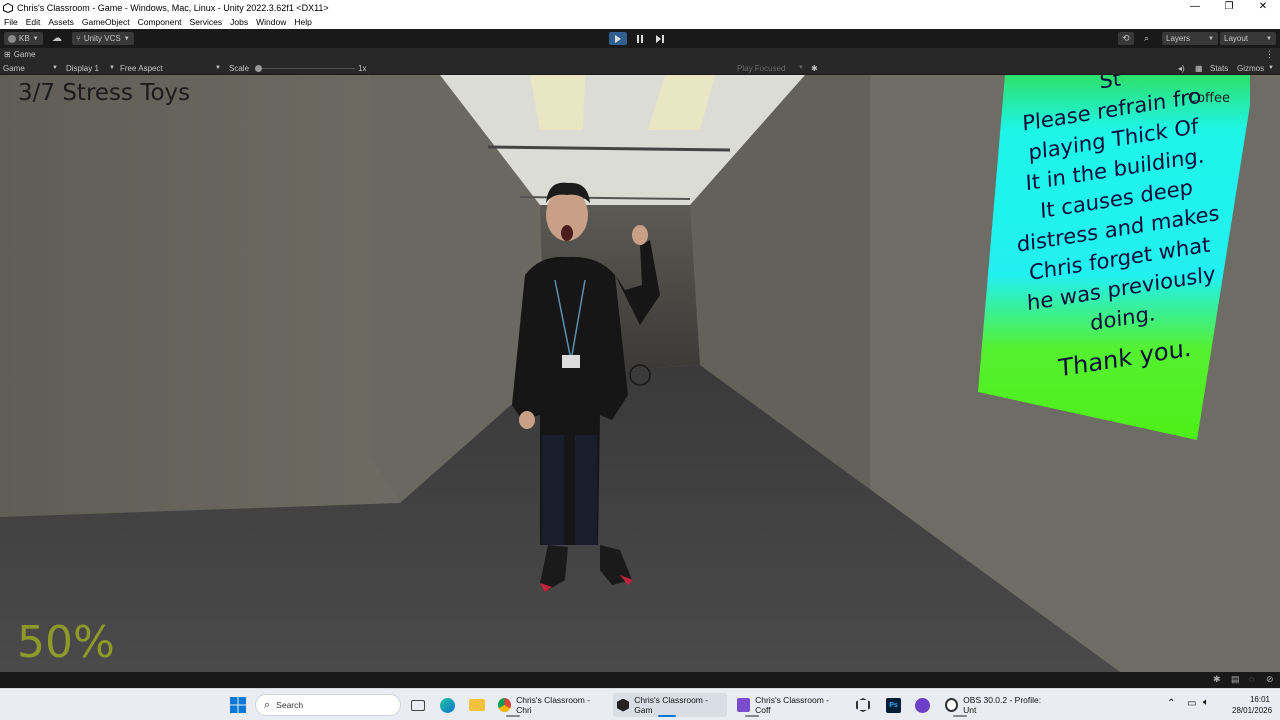  I want to click on taskbar-photoshop: Ps, so click(893, 705).